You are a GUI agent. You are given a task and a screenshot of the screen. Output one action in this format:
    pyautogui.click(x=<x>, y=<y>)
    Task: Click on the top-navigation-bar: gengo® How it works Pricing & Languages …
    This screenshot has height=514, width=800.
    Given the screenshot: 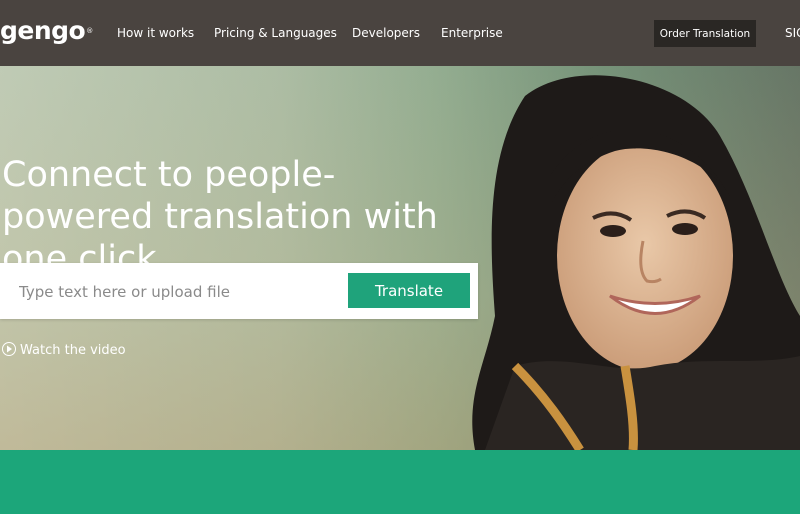 What is the action you would take?
    pyautogui.click(x=400, y=33)
    